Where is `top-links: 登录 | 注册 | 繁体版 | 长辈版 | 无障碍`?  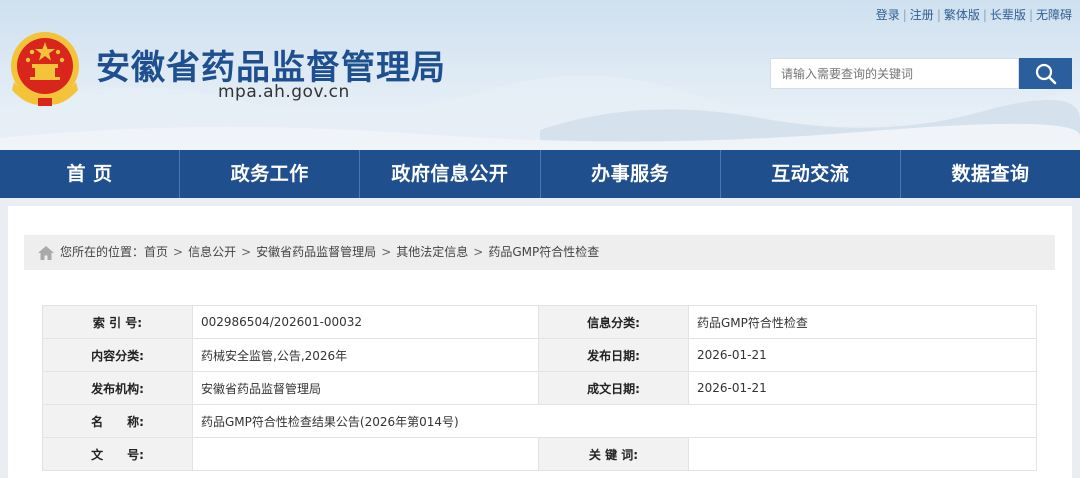 top-links: 登录 | 注册 | 繁体版 | 长辈版 | 无障碍 is located at coordinates (973, 15).